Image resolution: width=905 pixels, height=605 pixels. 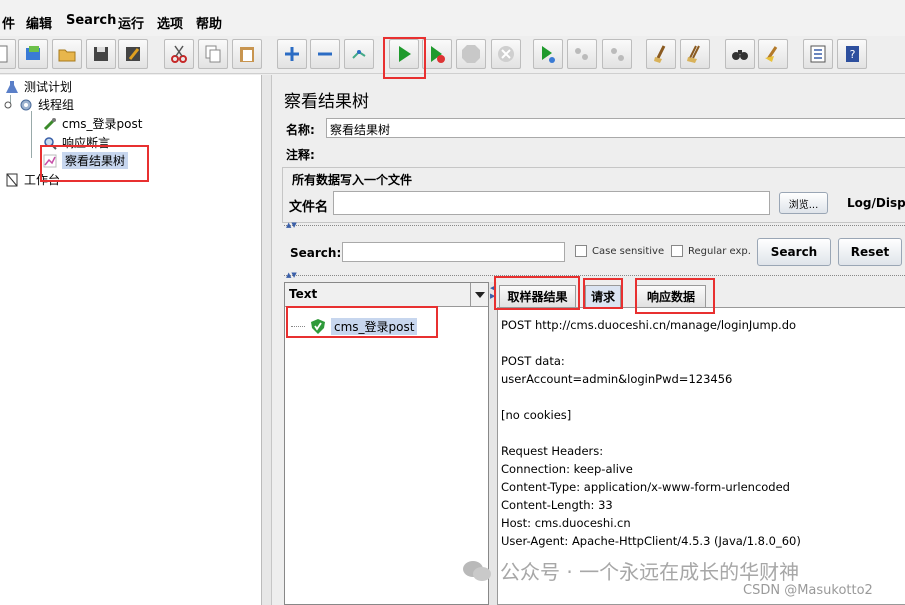 I want to click on tree-node-test-plan: 测试计划, so click(x=38, y=86).